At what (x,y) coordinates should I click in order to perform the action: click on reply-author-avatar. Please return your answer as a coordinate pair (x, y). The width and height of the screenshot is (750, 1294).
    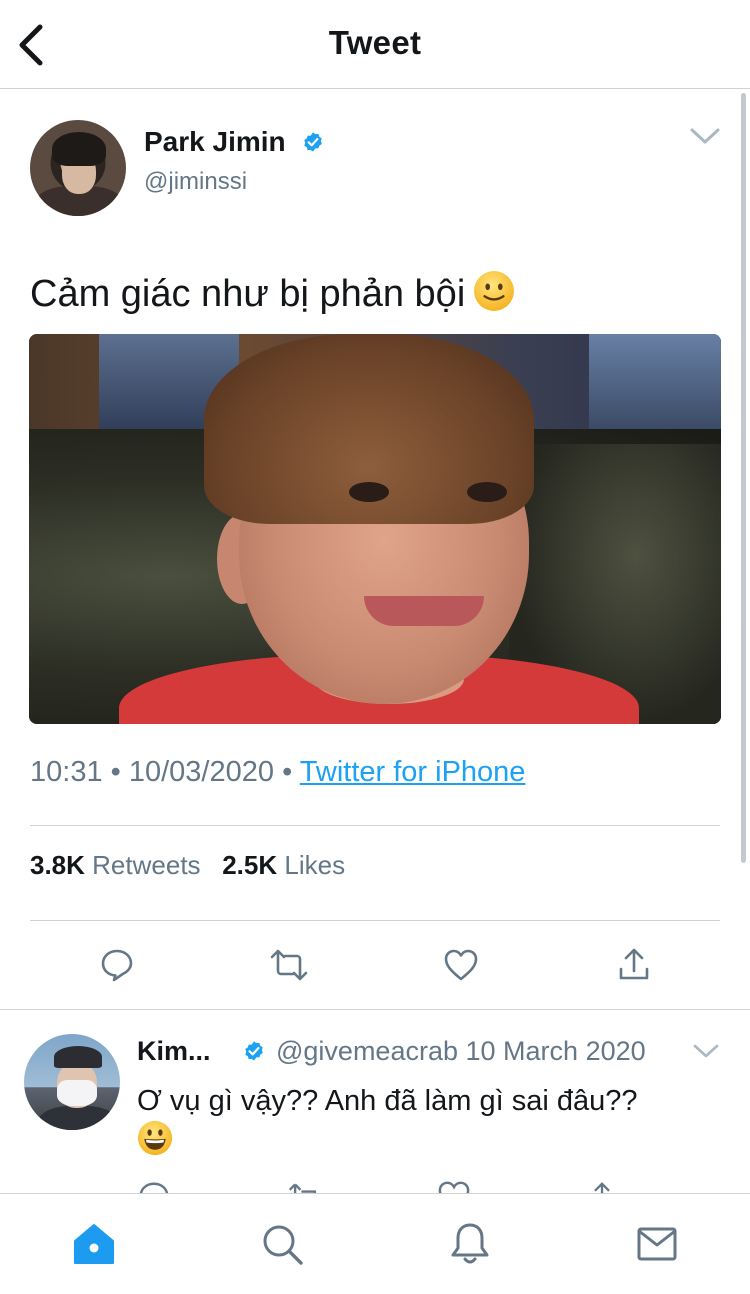
    Looking at the image, I should click on (72, 1082).